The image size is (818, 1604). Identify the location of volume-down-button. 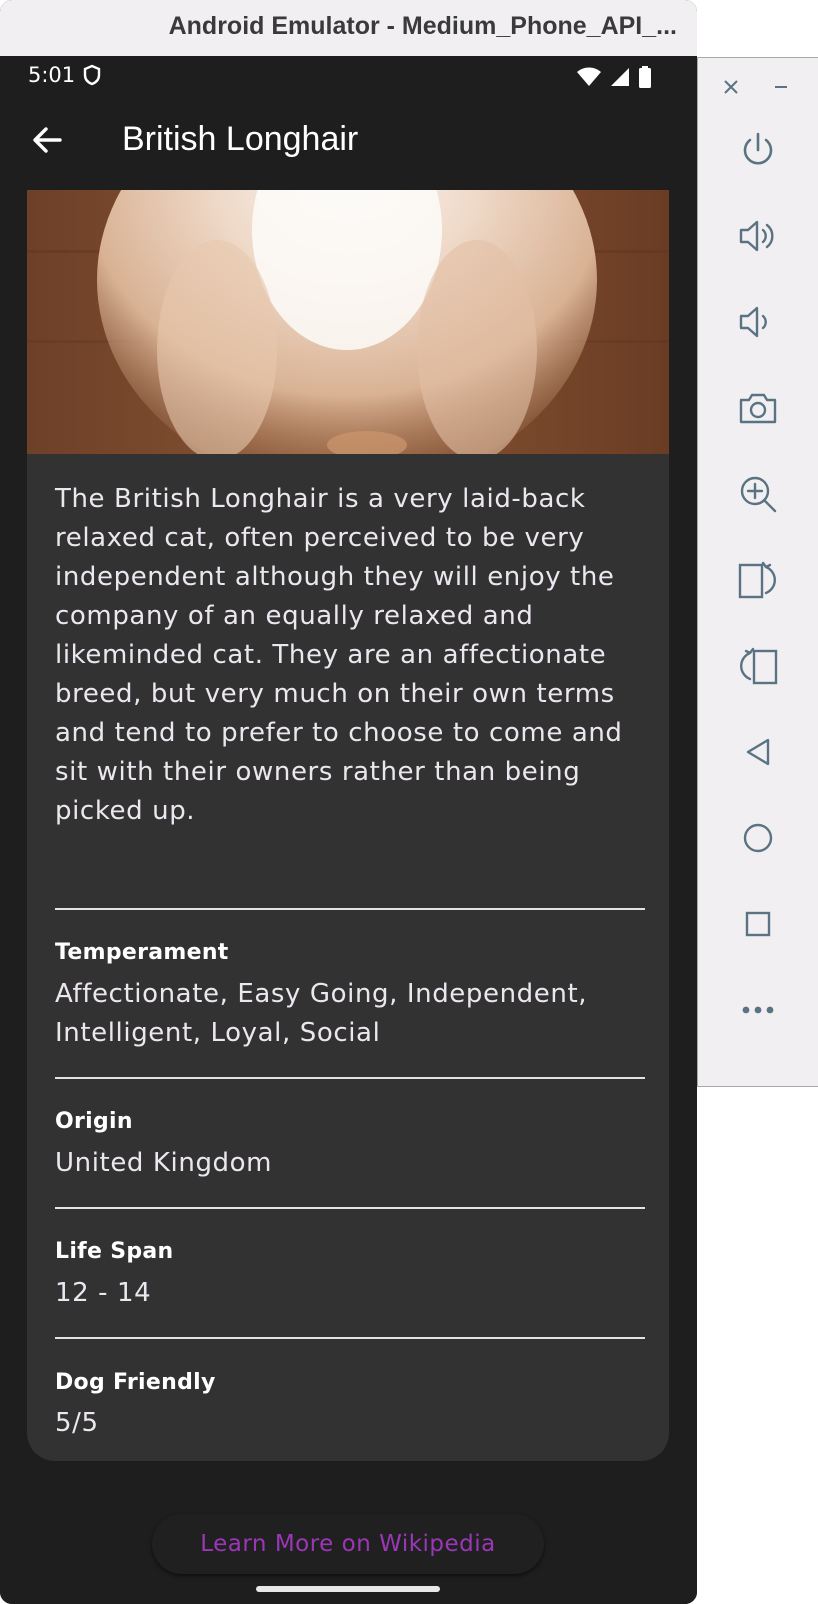
(758, 322).